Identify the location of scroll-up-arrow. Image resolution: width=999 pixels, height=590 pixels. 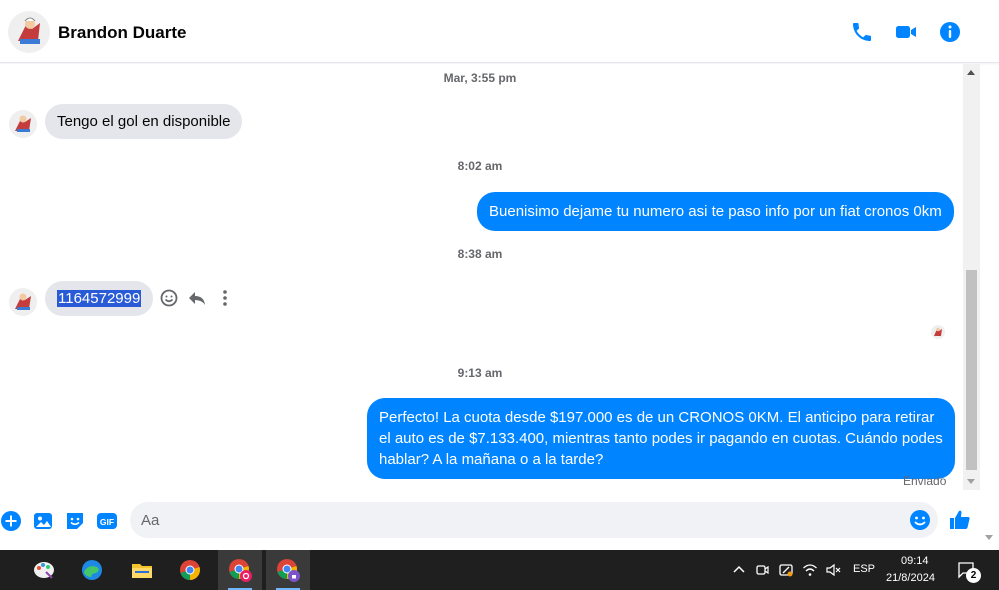
(971, 72).